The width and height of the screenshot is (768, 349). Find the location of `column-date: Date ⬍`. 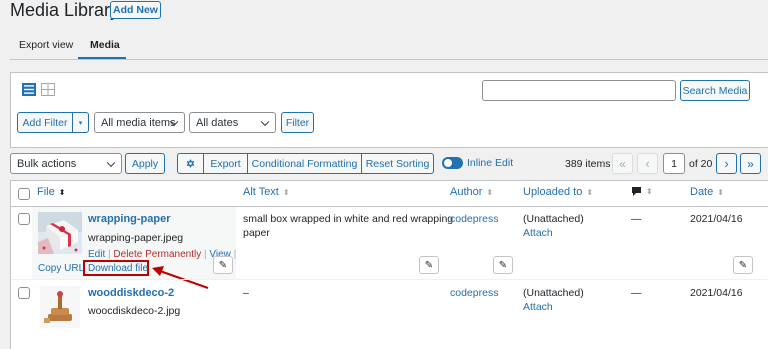

column-date: Date ⬍ is located at coordinates (707, 192).